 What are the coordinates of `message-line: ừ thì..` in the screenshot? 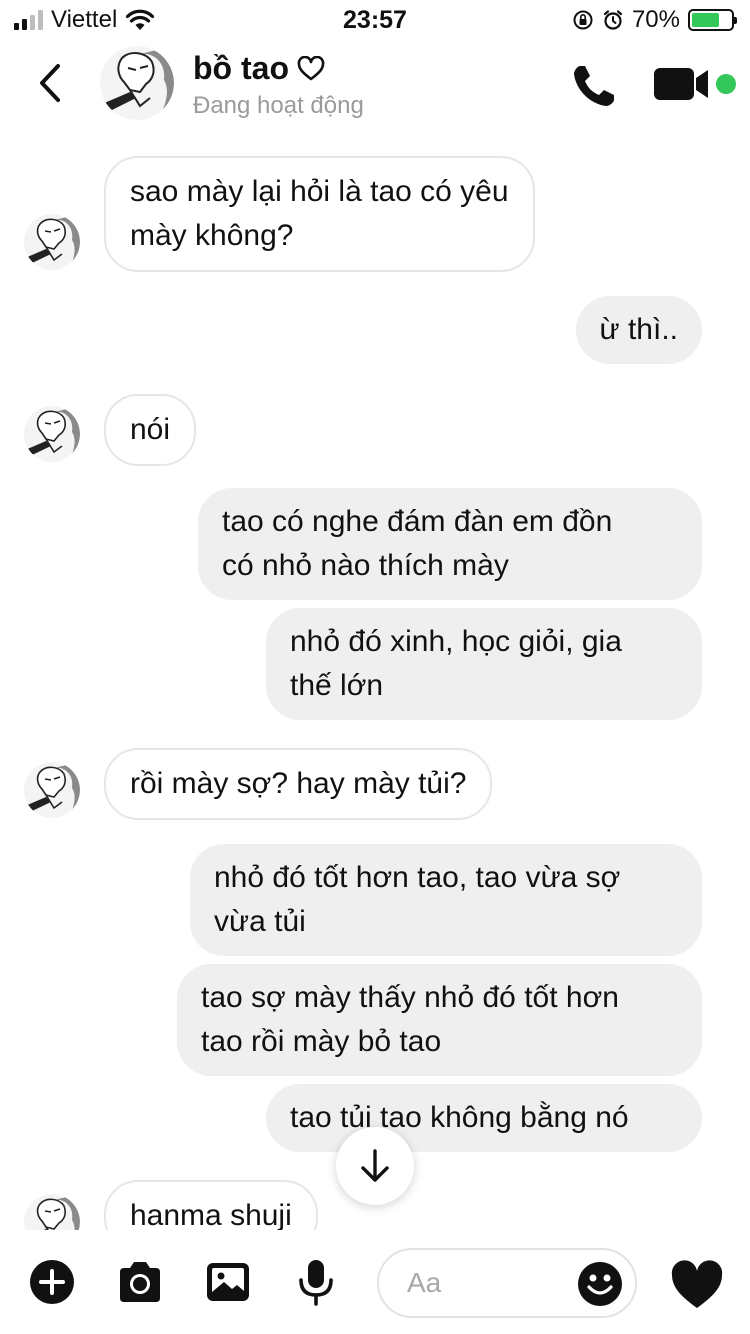 It's located at (638, 329).